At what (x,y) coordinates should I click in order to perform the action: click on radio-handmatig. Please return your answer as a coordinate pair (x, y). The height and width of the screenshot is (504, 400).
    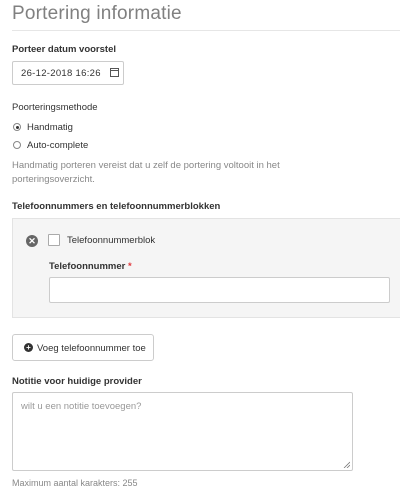
    Looking at the image, I should click on (17, 127).